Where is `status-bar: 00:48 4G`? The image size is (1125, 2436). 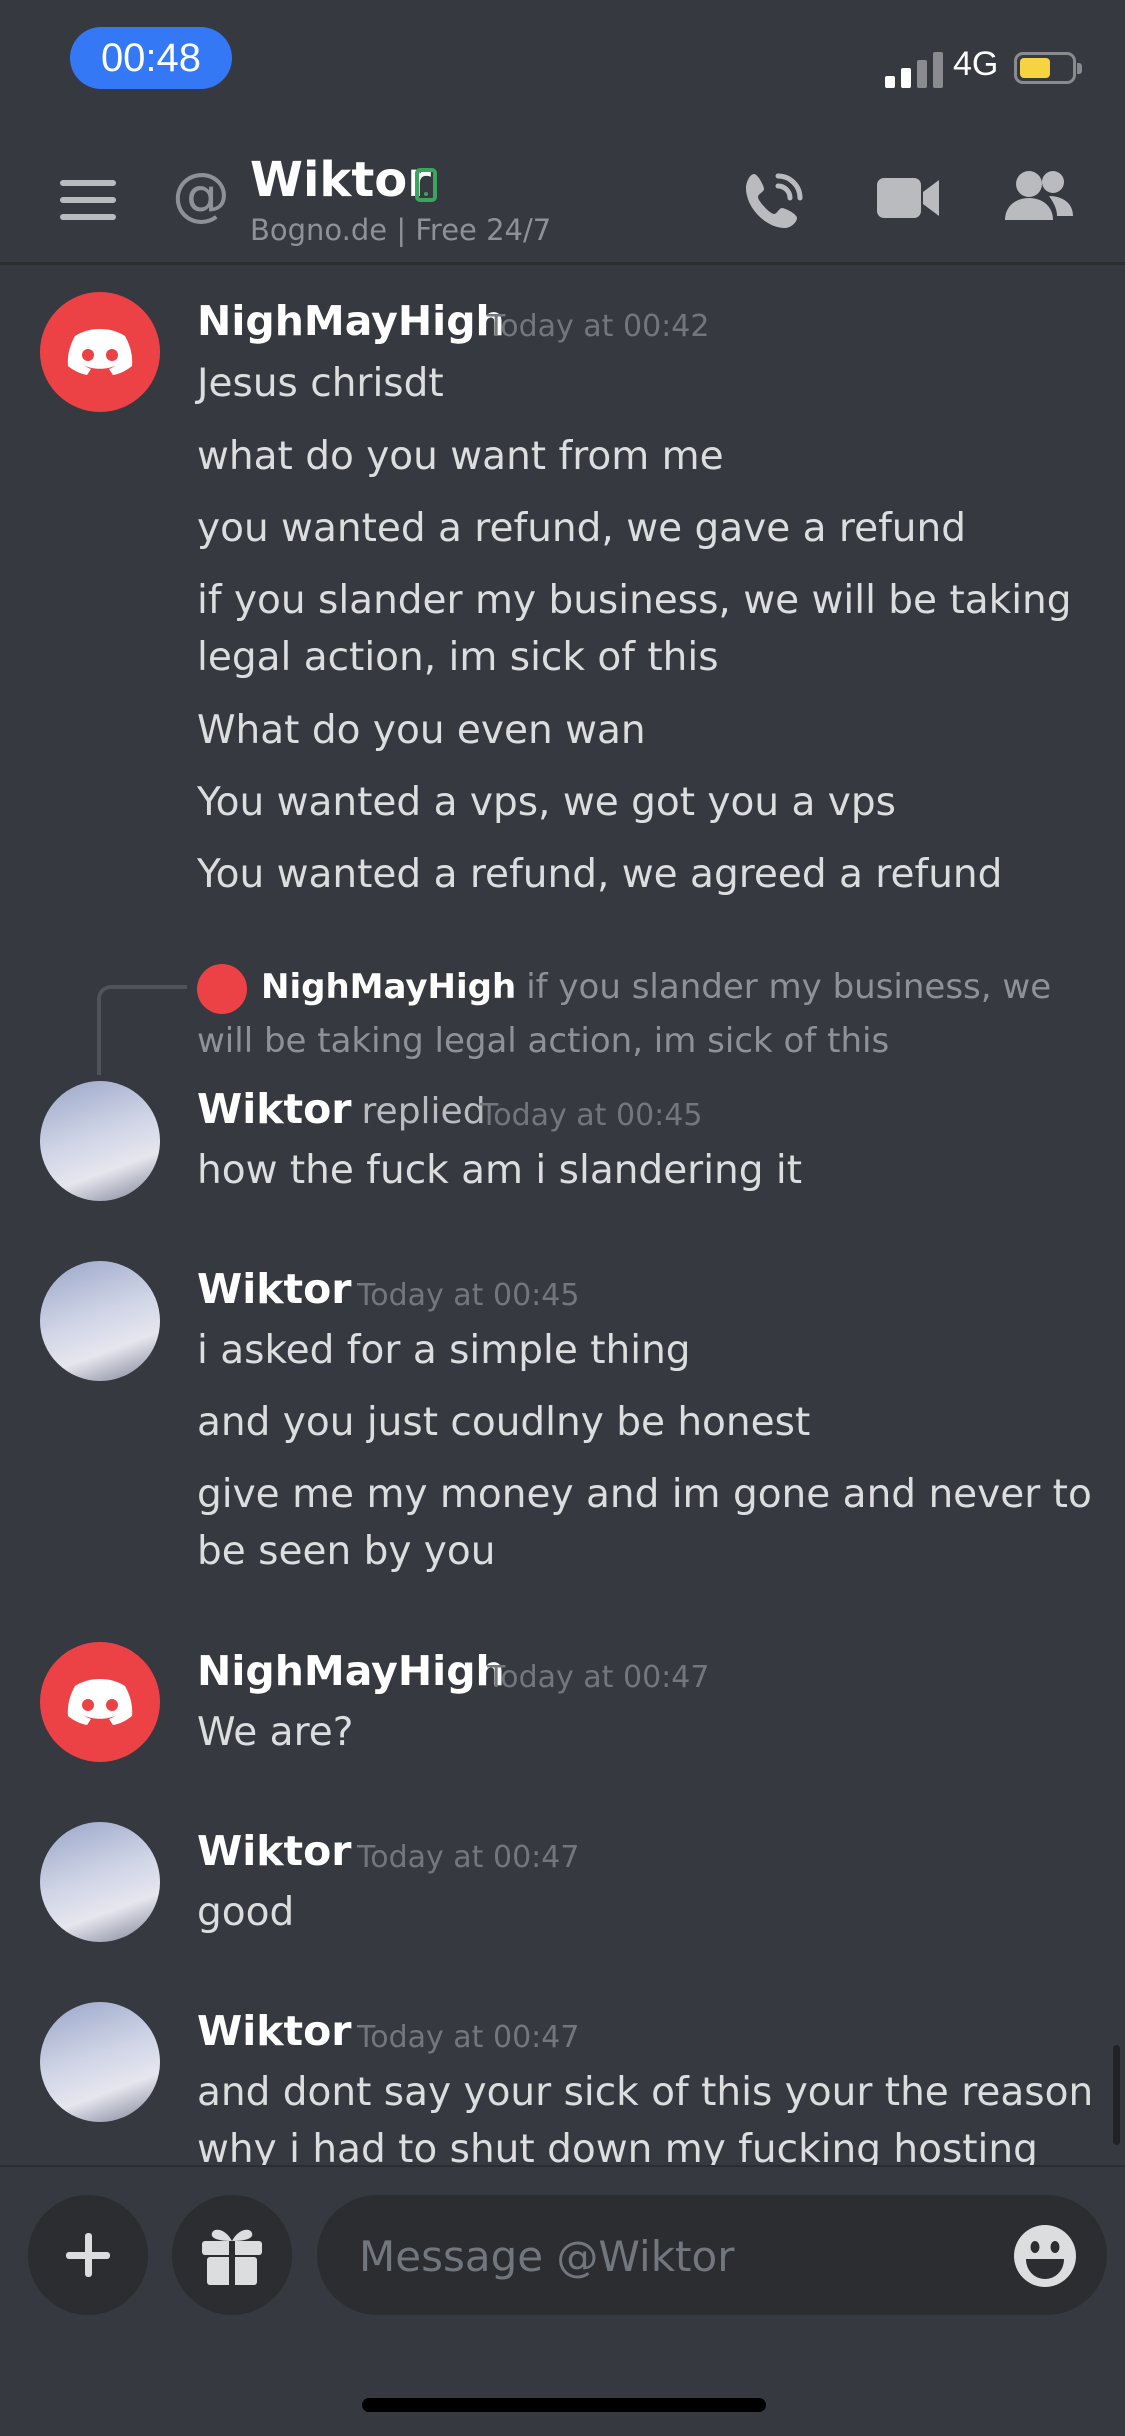
status-bar: 00:48 4G is located at coordinates (562, 65).